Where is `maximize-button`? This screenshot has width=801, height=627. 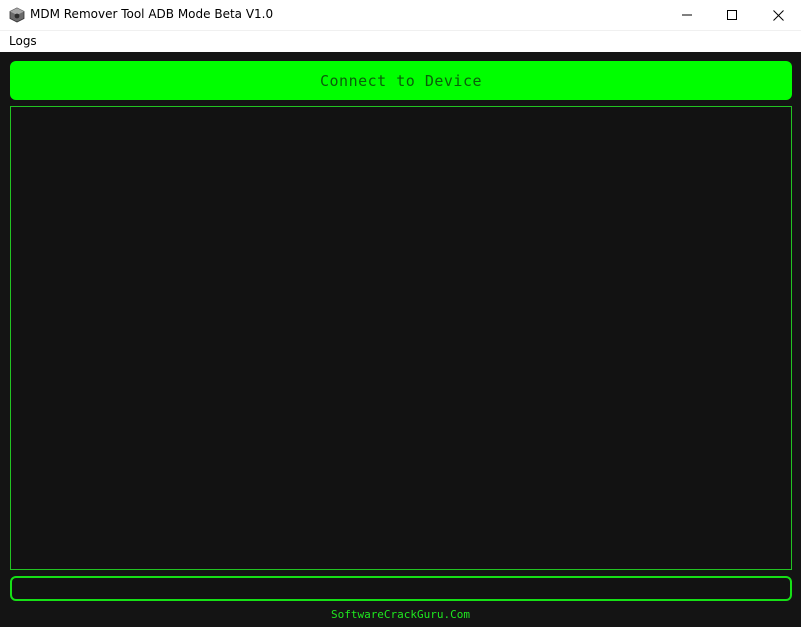
maximize-button is located at coordinates (732, 15).